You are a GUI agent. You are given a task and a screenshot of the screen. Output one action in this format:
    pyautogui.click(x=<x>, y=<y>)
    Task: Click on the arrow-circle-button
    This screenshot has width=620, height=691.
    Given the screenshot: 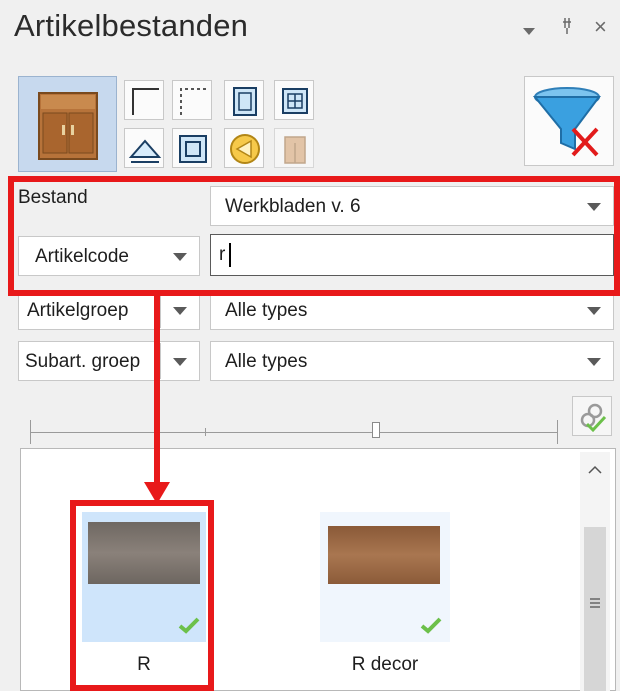 What is the action you would take?
    pyautogui.click(x=244, y=148)
    